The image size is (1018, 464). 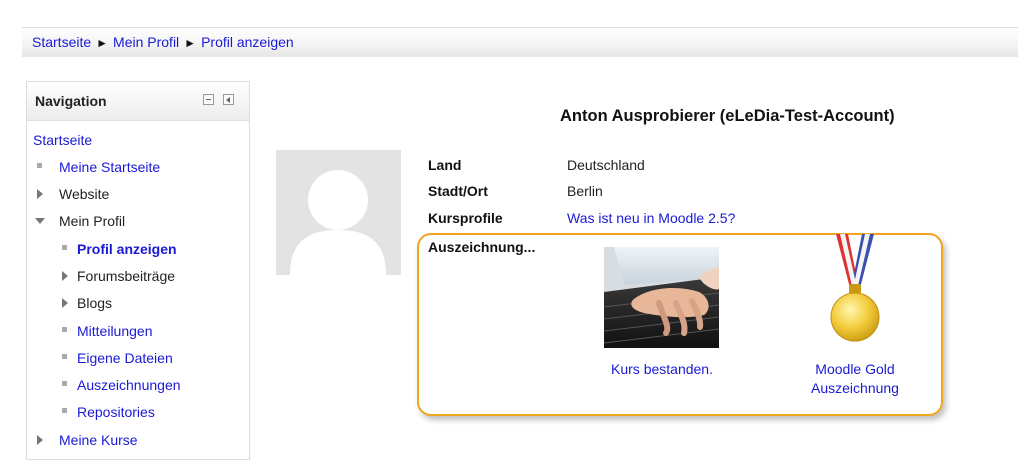 What do you see at coordinates (606, 165) in the screenshot?
I see `field-value-country: Deutschland` at bounding box center [606, 165].